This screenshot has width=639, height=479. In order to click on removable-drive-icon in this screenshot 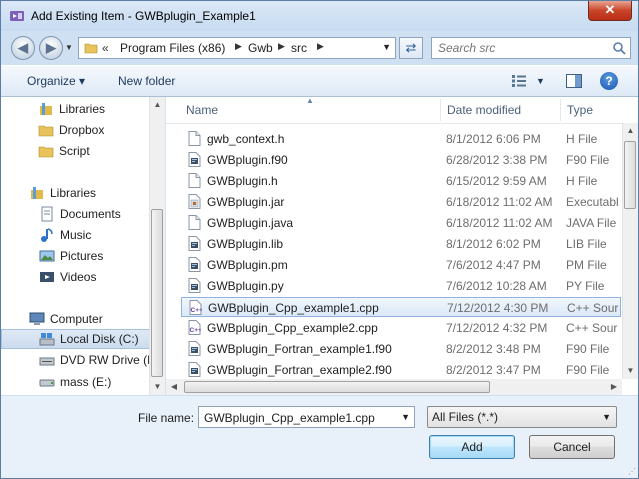, I will do `click(47, 383)`.